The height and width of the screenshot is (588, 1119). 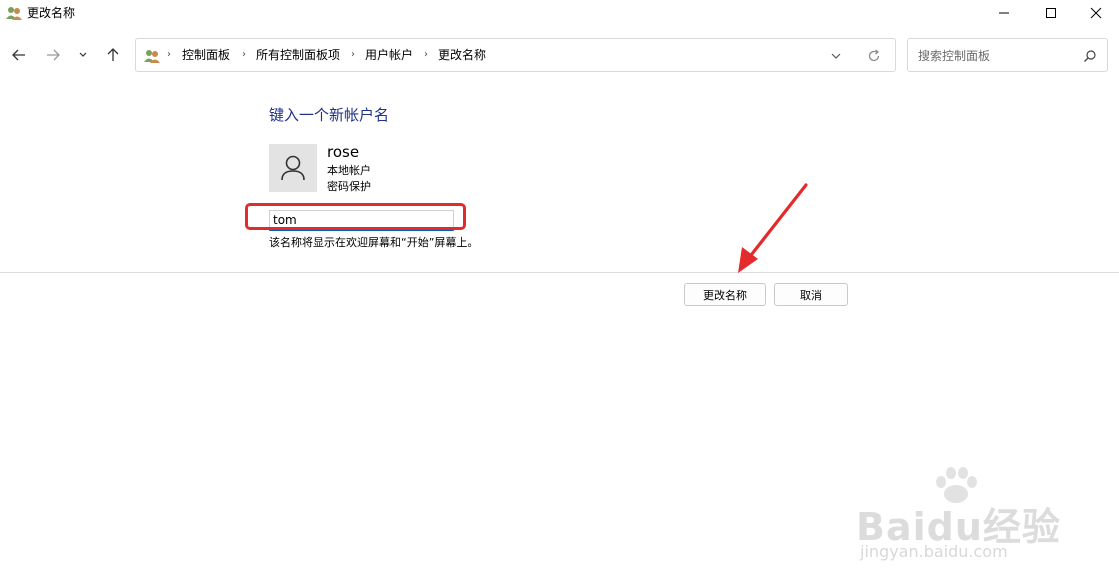 I want to click on up-button, so click(x=113, y=55).